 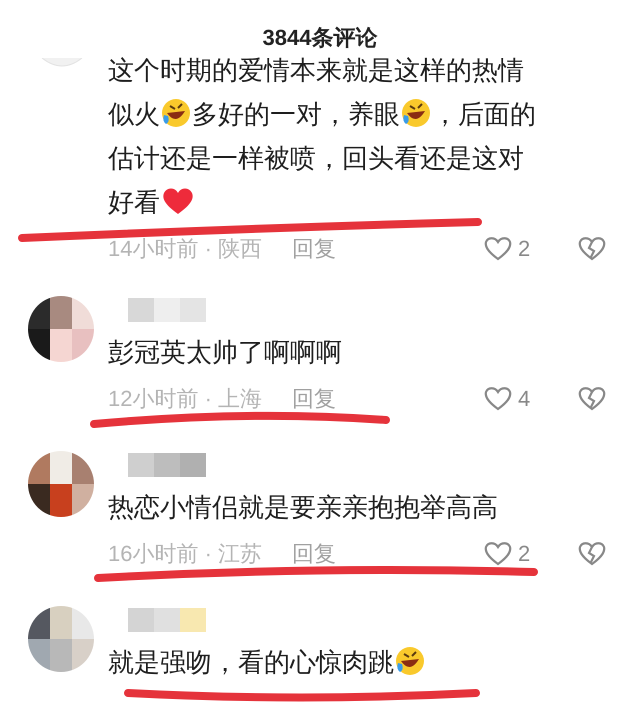 What do you see at coordinates (225, 352) in the screenshot?
I see `comment-text: 彭冠英太帅了啊啊啊` at bounding box center [225, 352].